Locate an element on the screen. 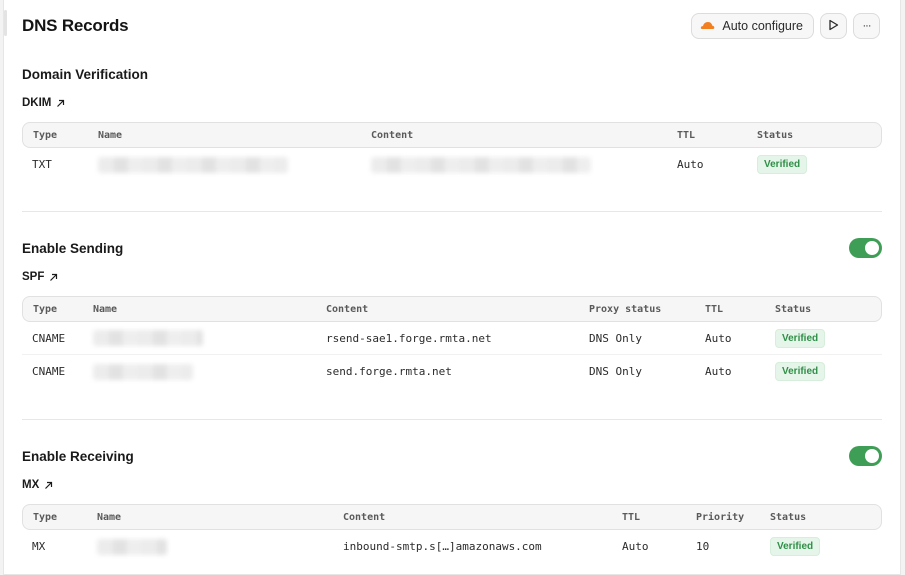  spf-link: SPF is located at coordinates (452, 277).